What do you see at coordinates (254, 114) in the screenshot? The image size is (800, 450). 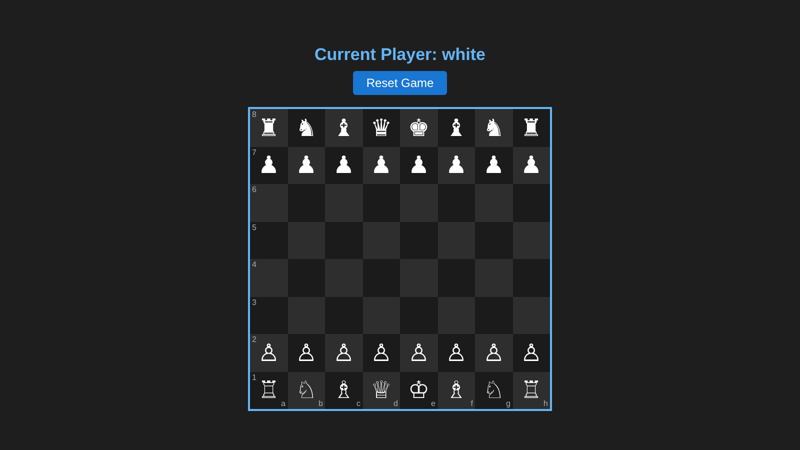 I see `rank-label: 8` at bounding box center [254, 114].